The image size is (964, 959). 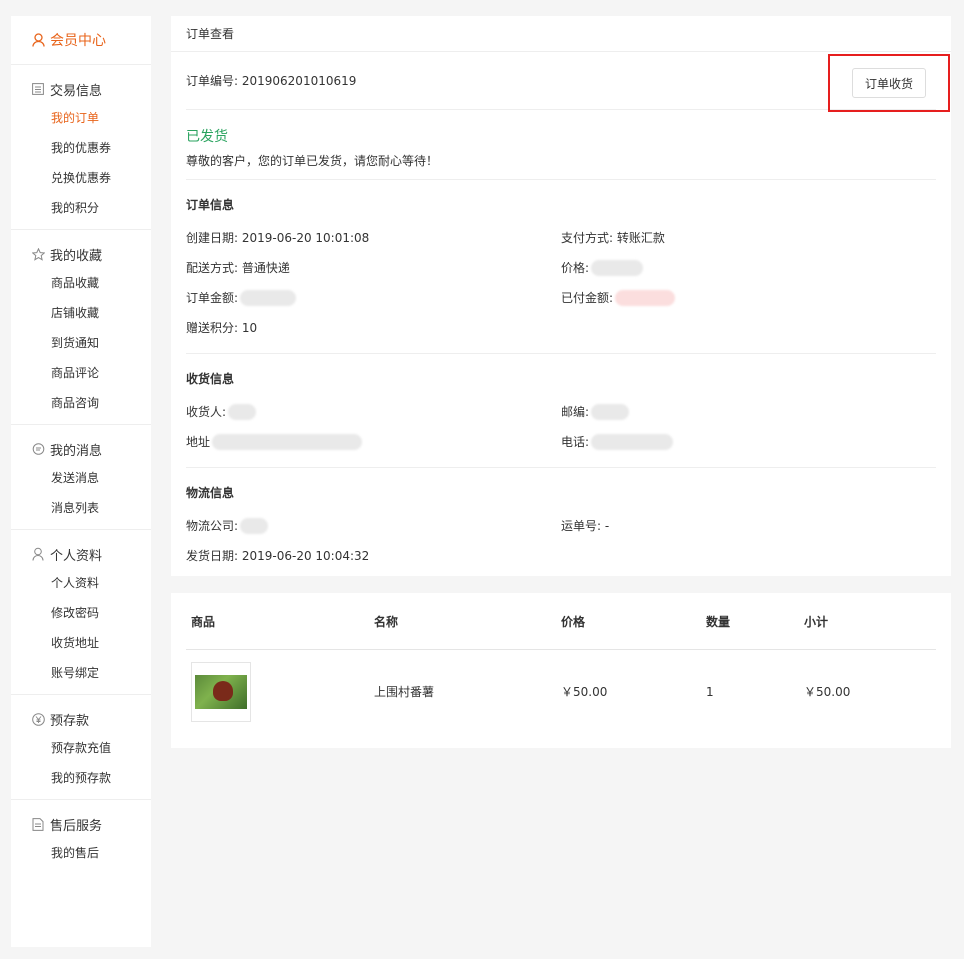 What do you see at coordinates (81, 778) in the screenshot?
I see `sidebar-item-my-deposit: 我的预存款` at bounding box center [81, 778].